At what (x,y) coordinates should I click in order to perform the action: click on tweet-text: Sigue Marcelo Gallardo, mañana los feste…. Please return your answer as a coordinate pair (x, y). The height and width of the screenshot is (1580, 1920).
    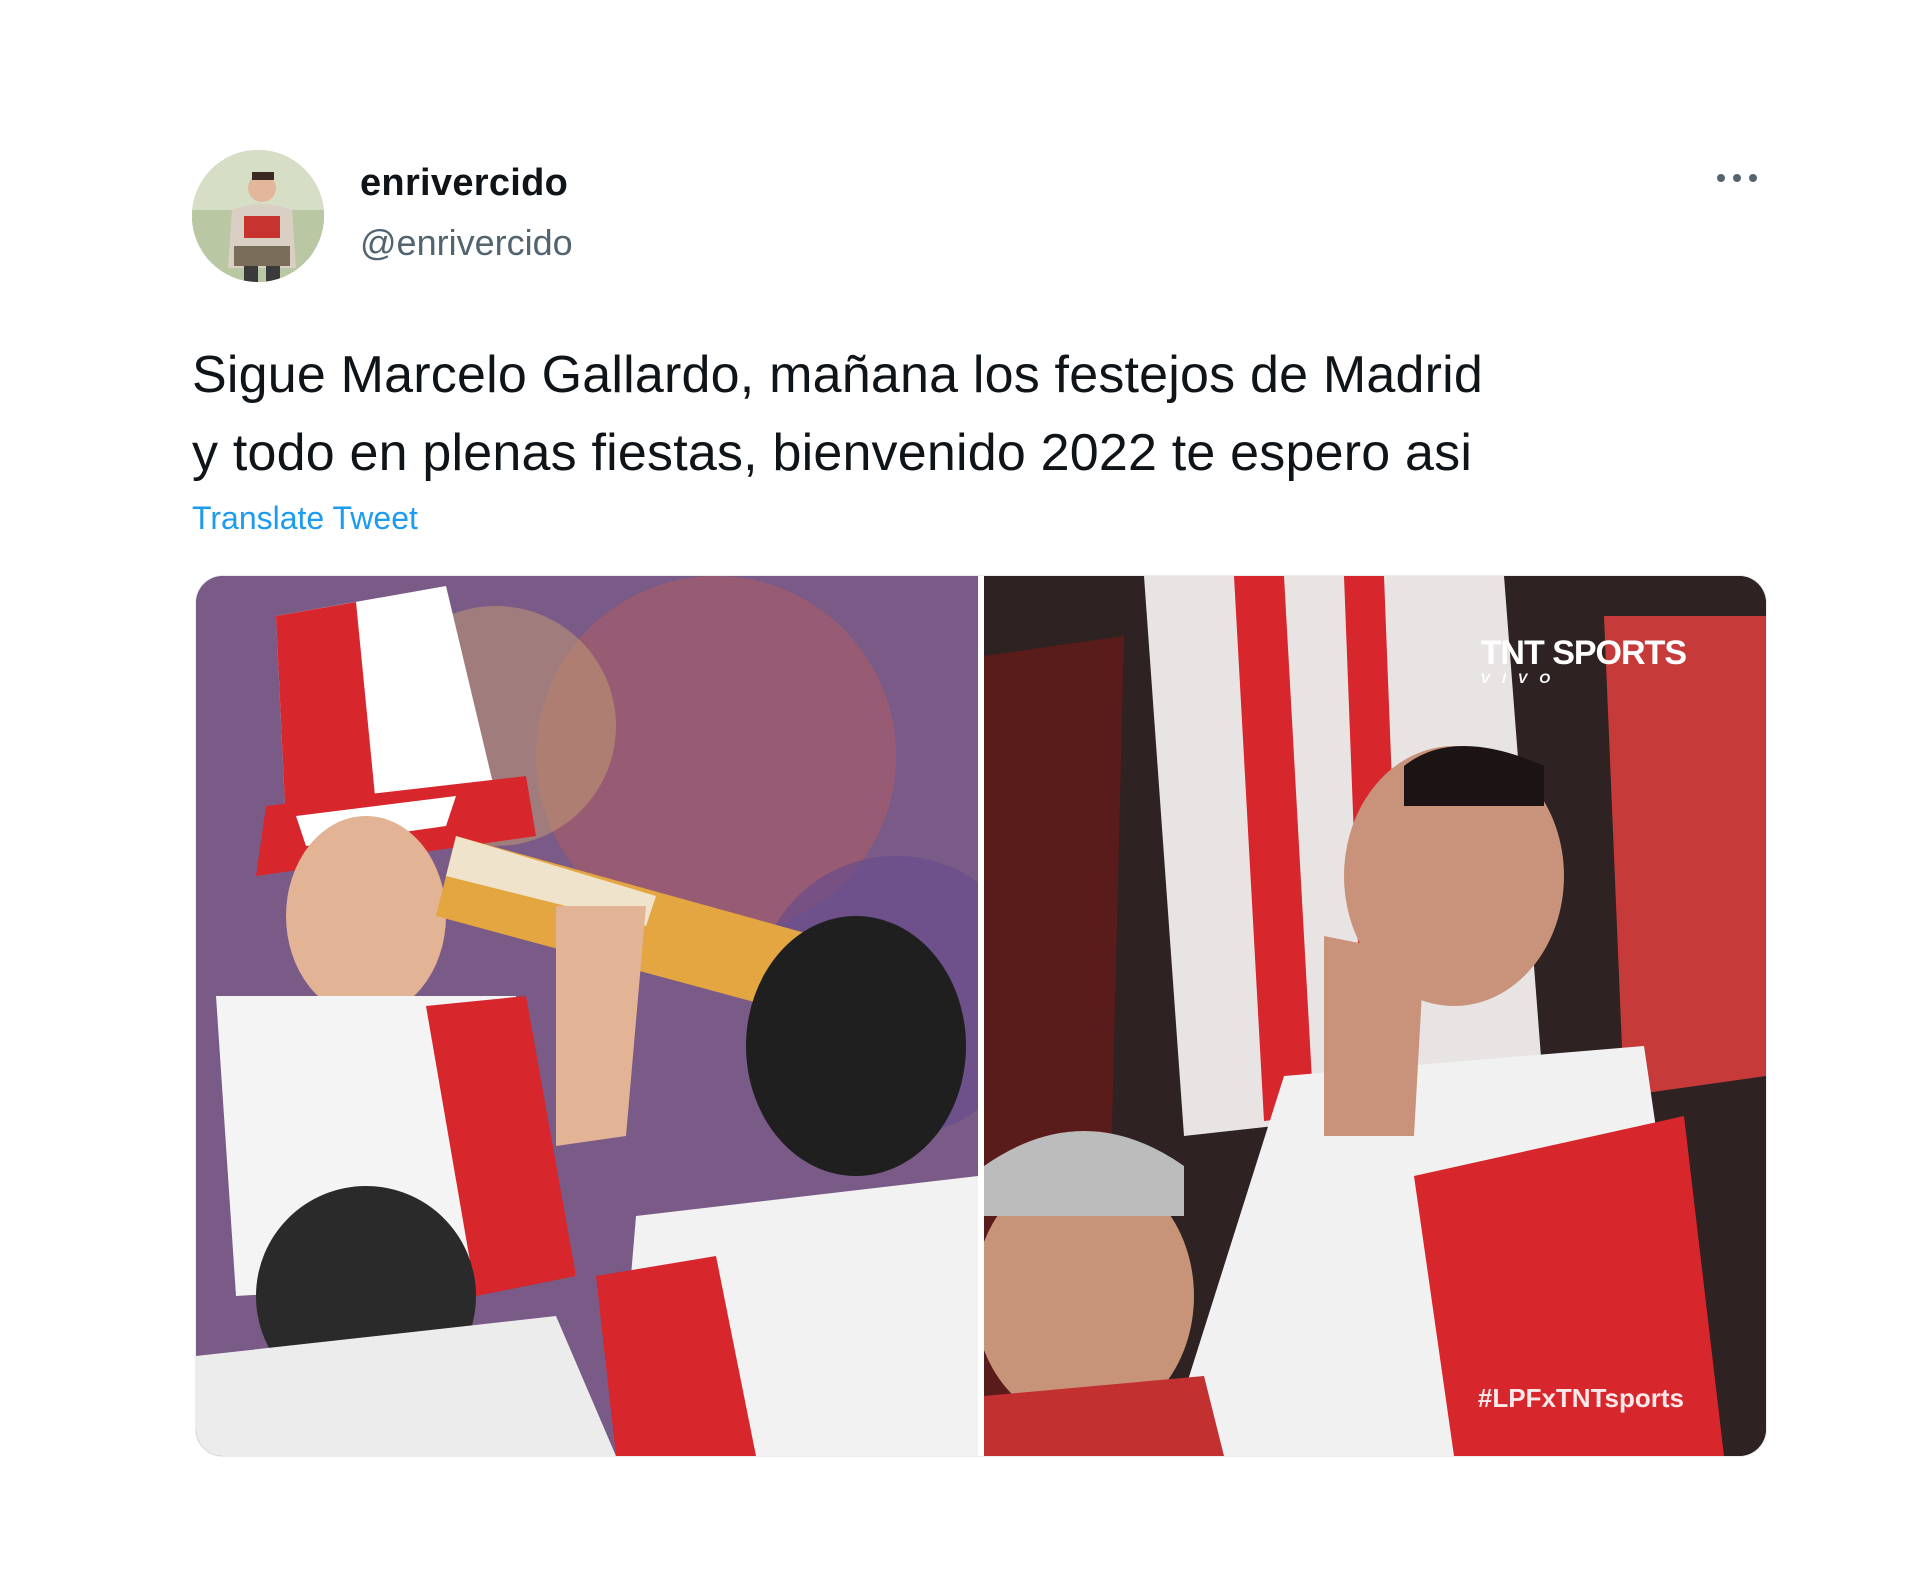
    Looking at the image, I should click on (977, 414).